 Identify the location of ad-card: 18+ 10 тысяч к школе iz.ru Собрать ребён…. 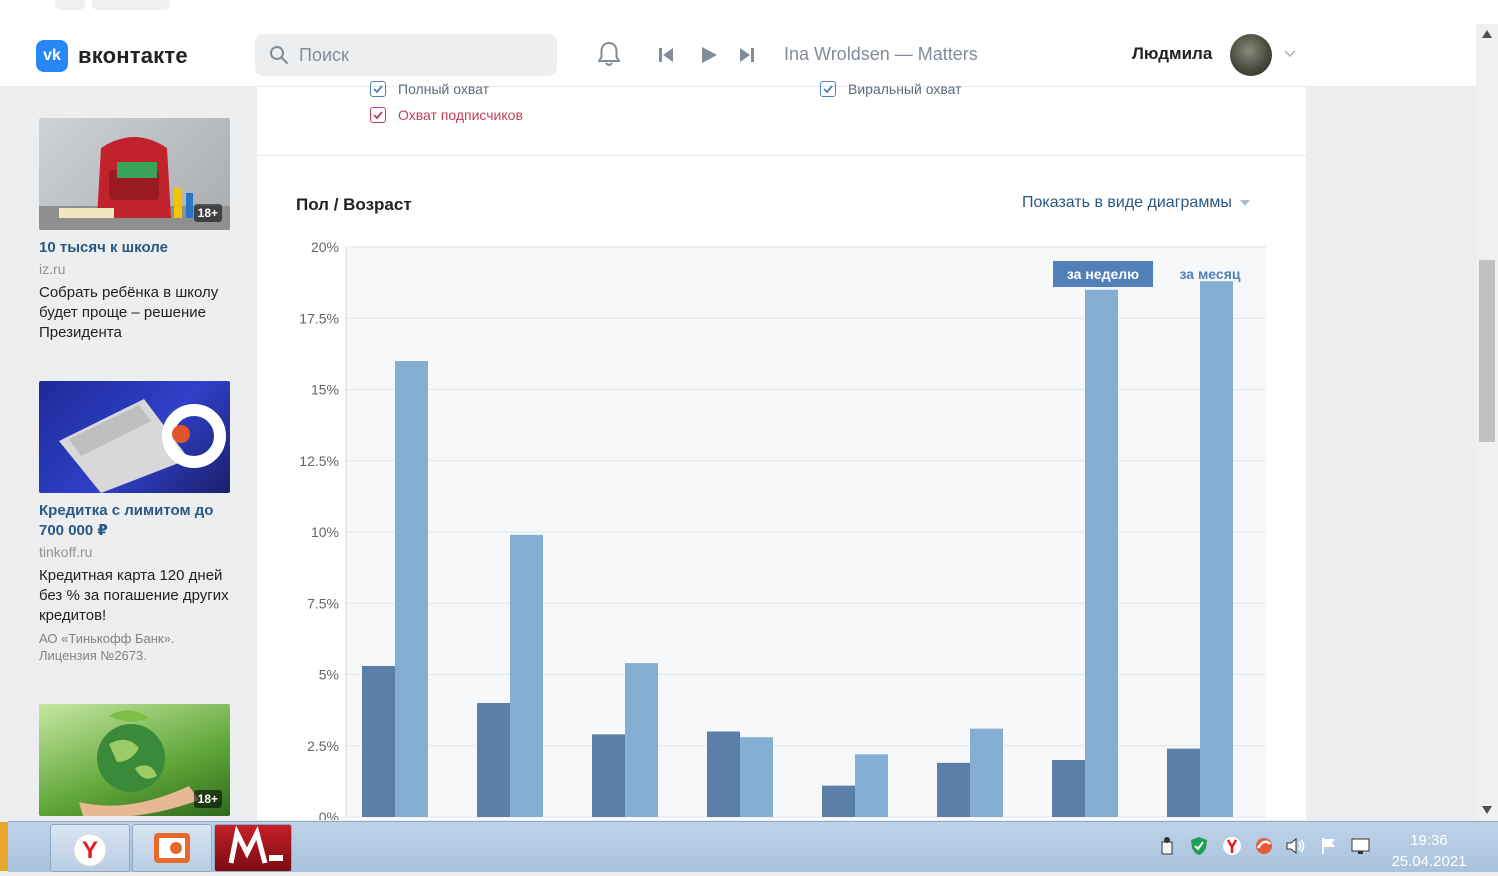
(134, 230).